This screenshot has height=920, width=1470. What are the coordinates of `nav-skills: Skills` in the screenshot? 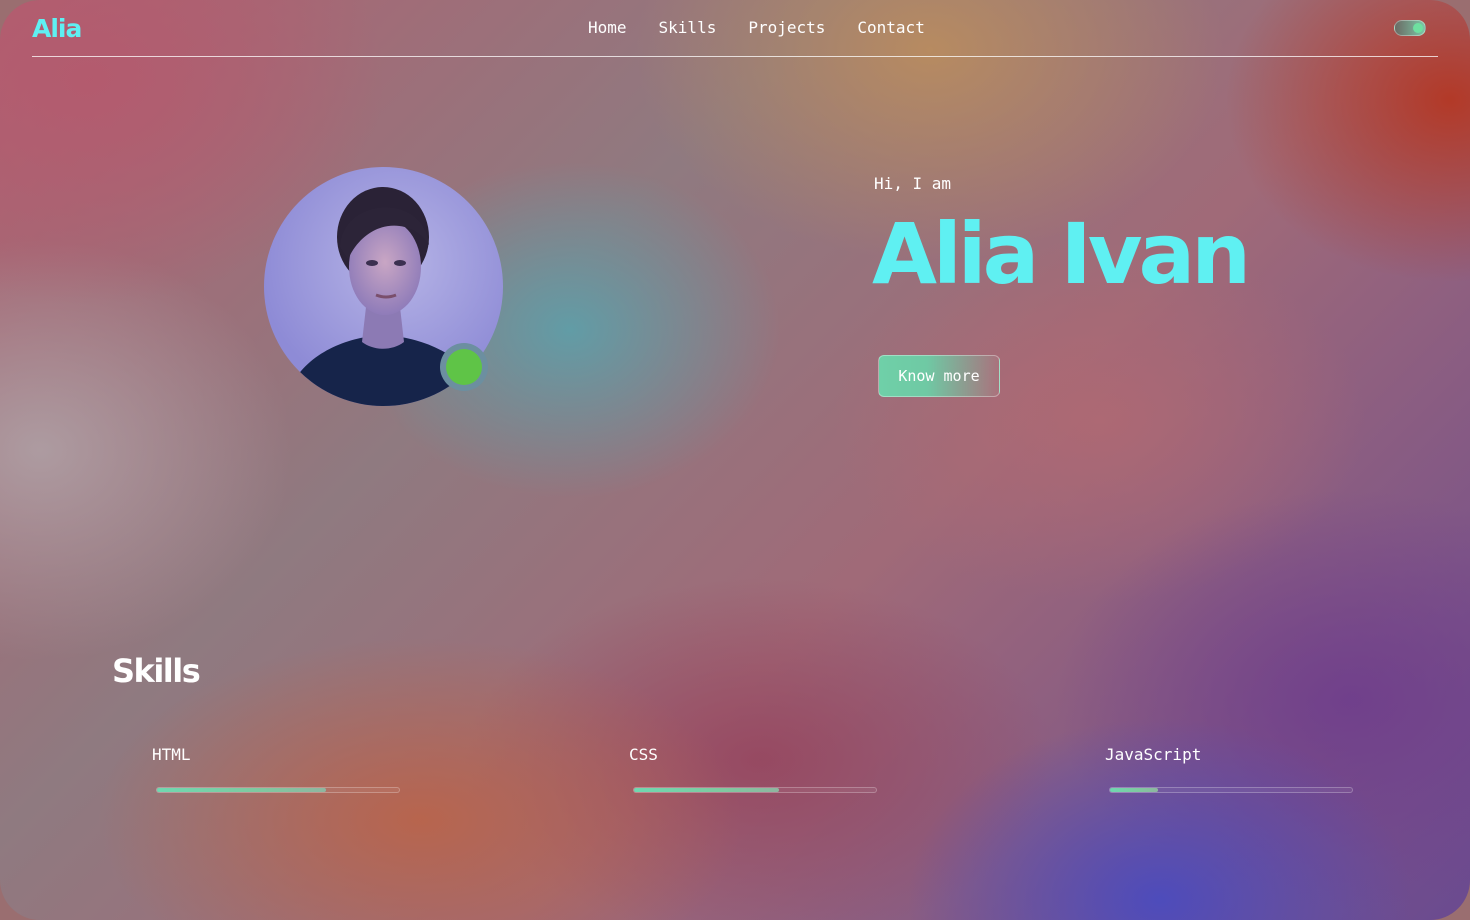 It's located at (688, 27).